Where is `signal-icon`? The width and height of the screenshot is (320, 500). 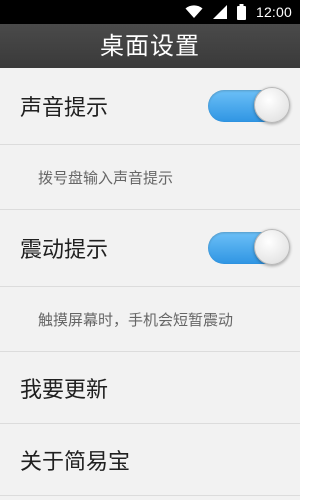
signal-icon is located at coordinates (219, 12).